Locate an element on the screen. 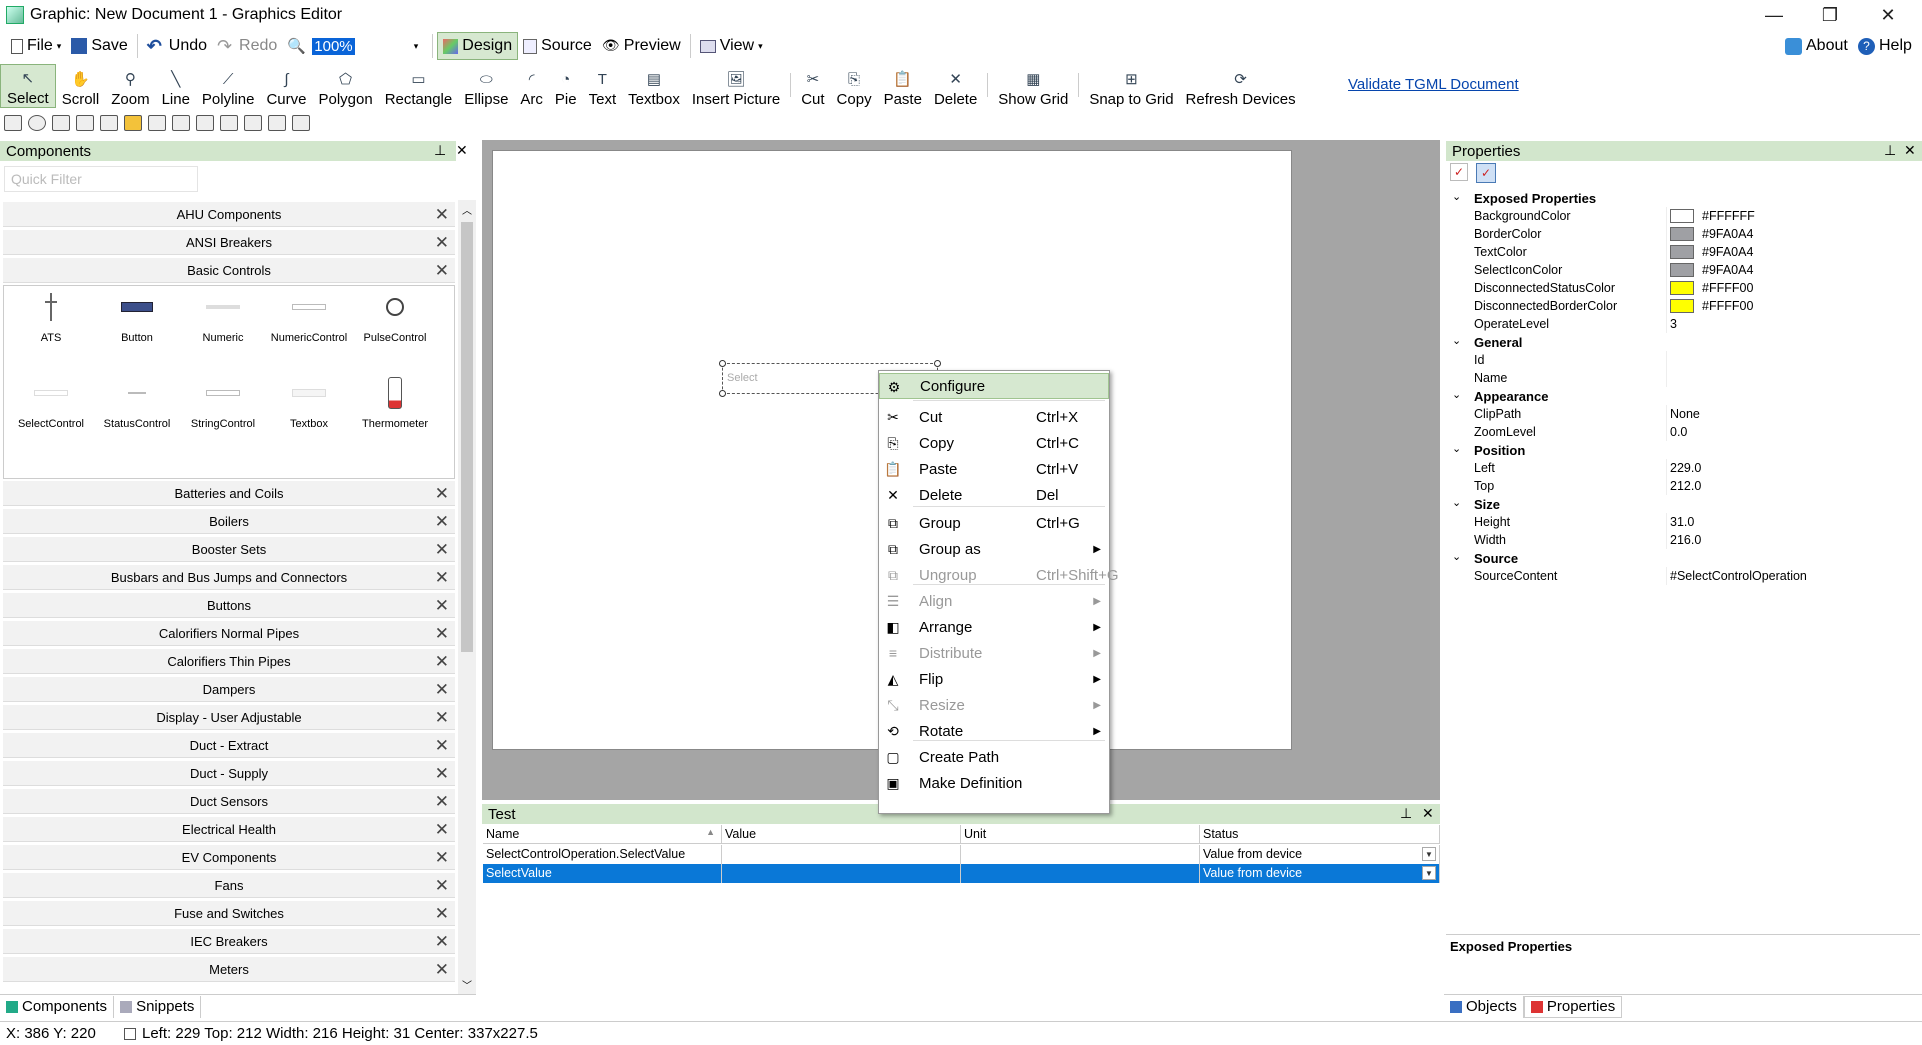  property-row: Left 229.0 is located at coordinates (1683, 468).